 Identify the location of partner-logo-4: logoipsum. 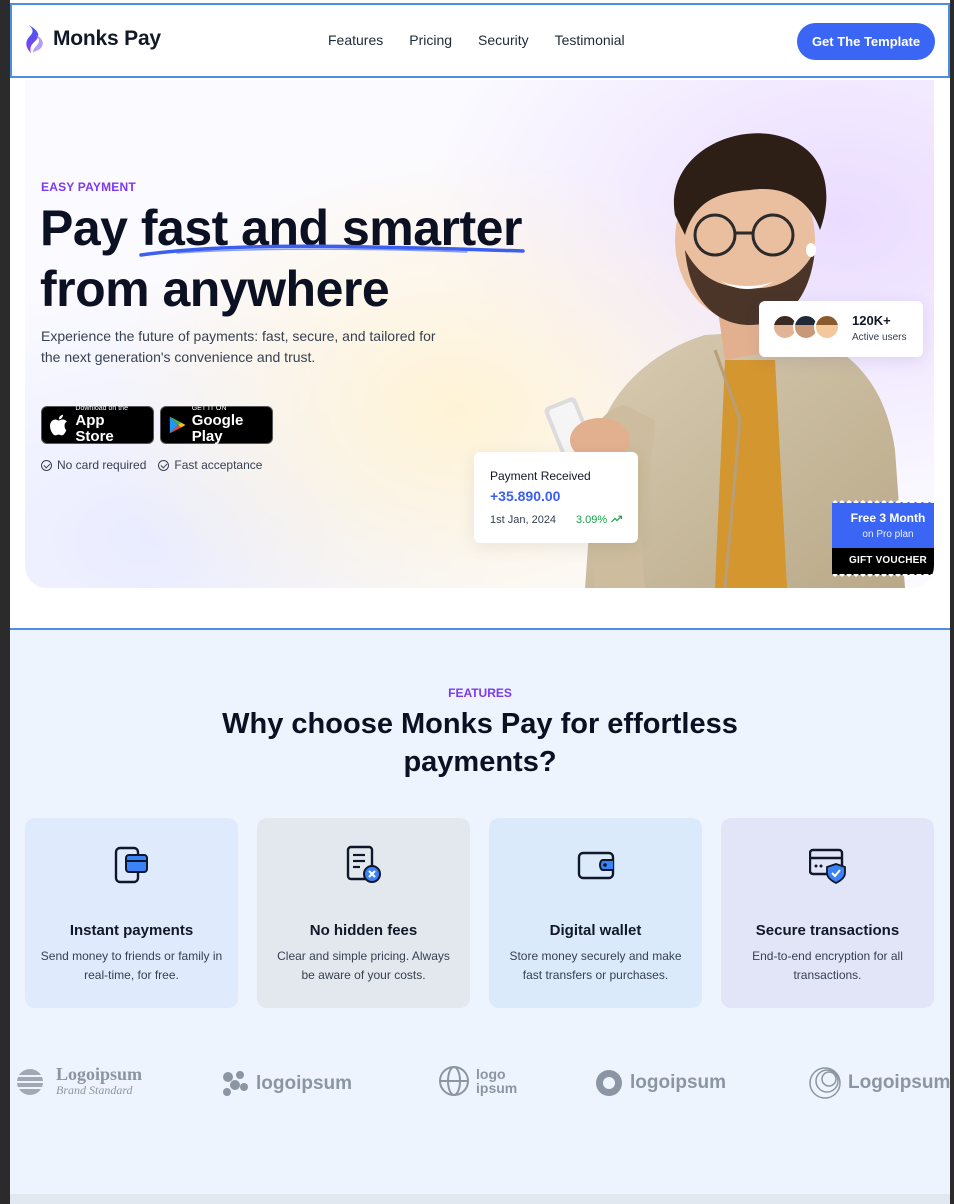
(660, 1083).